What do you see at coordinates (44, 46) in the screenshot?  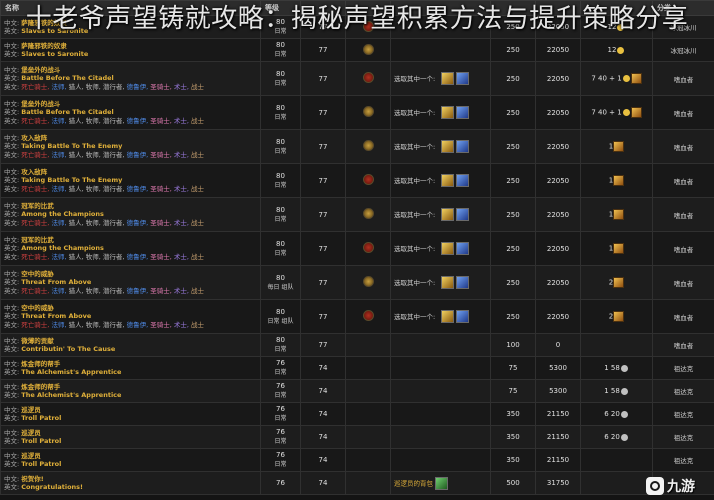 I see `quest-name-zh: 萨隆邪铁的奴隶` at bounding box center [44, 46].